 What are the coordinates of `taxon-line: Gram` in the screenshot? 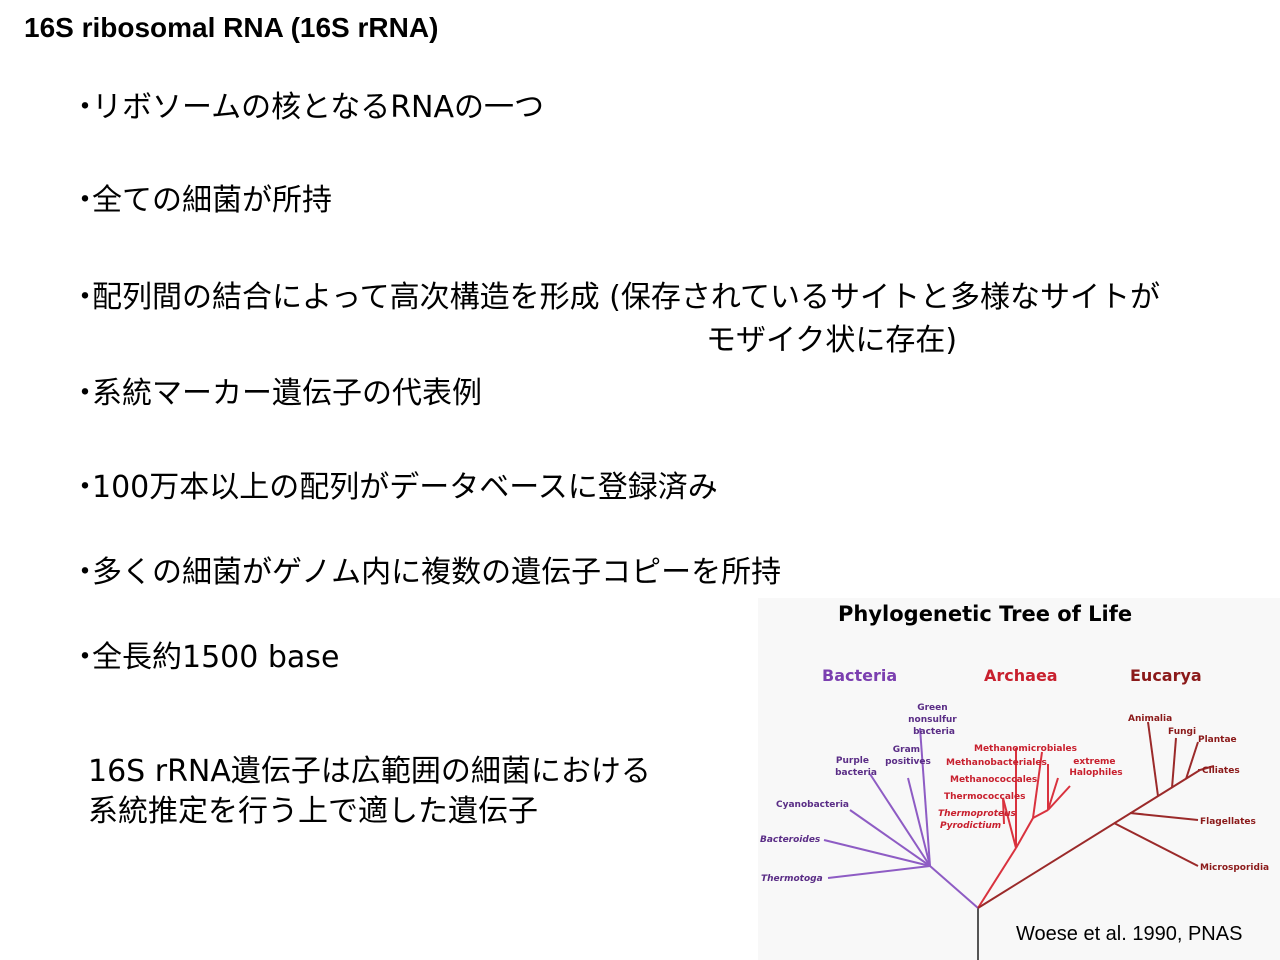 It's located at (906, 750).